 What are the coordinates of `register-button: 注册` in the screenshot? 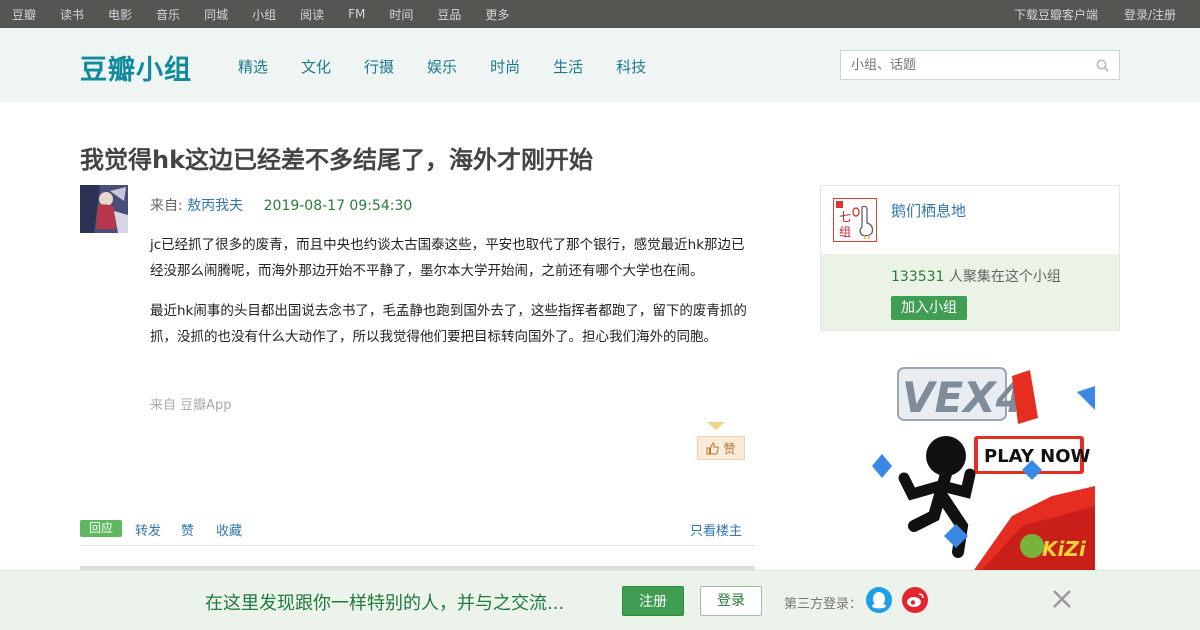 It's located at (653, 601).